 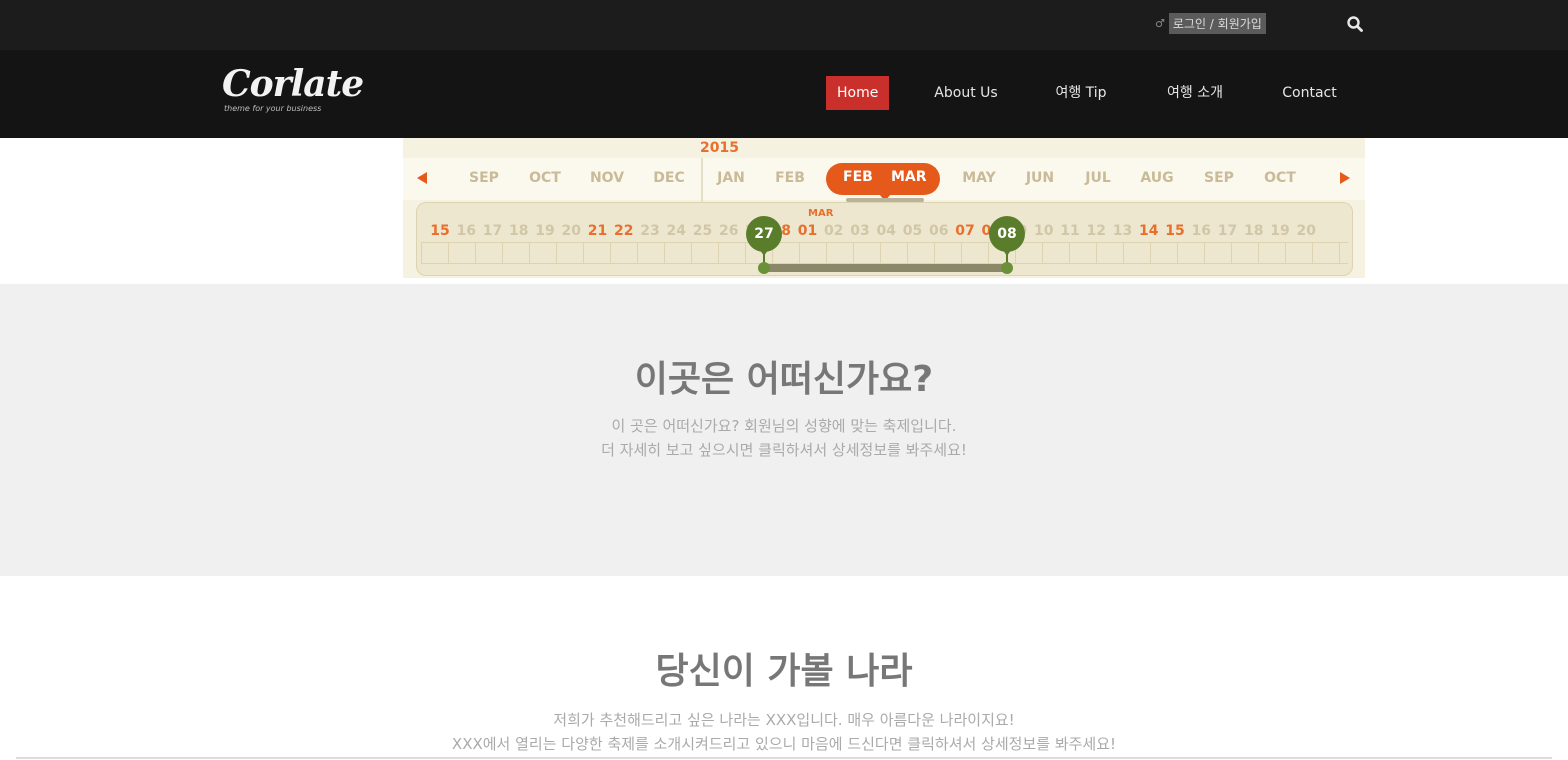 I want to click on login-link: ♂ 로그인 / 회원가입, so click(x=1210, y=23).